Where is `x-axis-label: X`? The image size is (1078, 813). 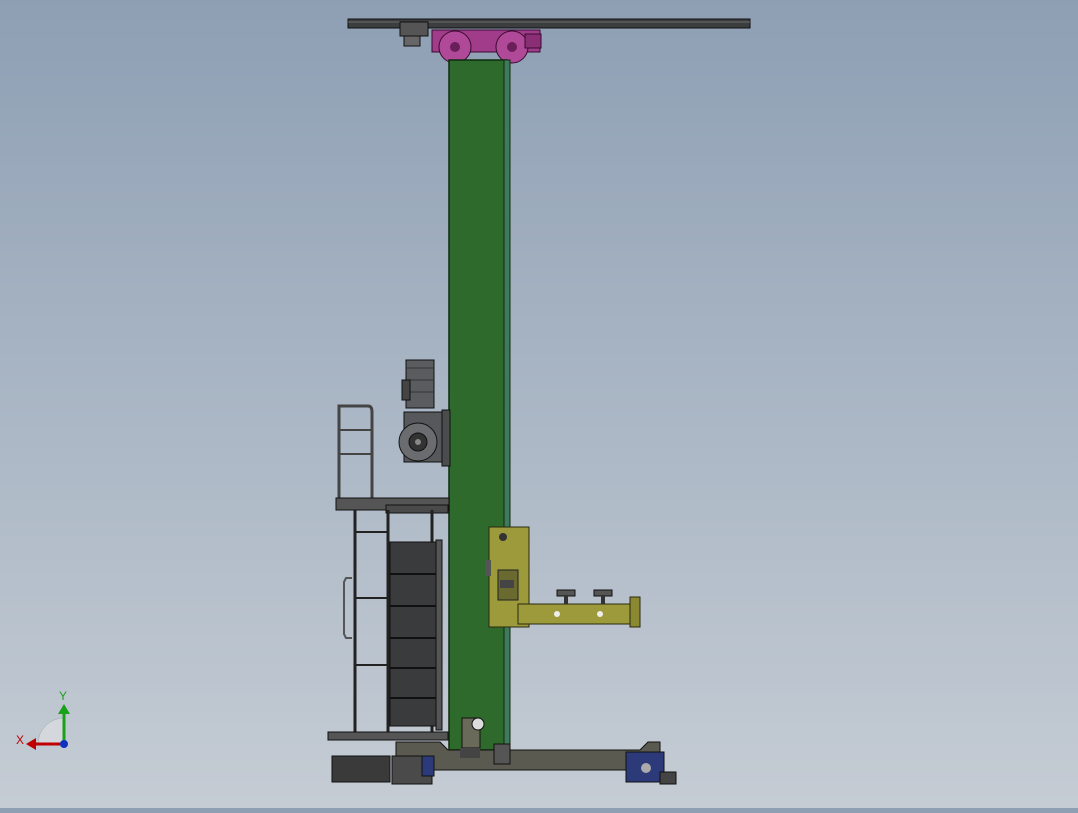 x-axis-label: X is located at coordinates (20, 740).